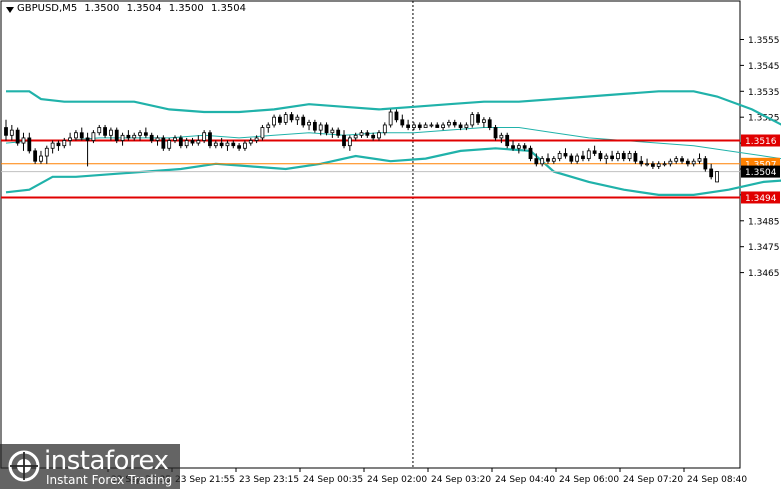  What do you see at coordinates (764, 248) in the screenshot?
I see `y-tick-label: 1.3475` at bounding box center [764, 248].